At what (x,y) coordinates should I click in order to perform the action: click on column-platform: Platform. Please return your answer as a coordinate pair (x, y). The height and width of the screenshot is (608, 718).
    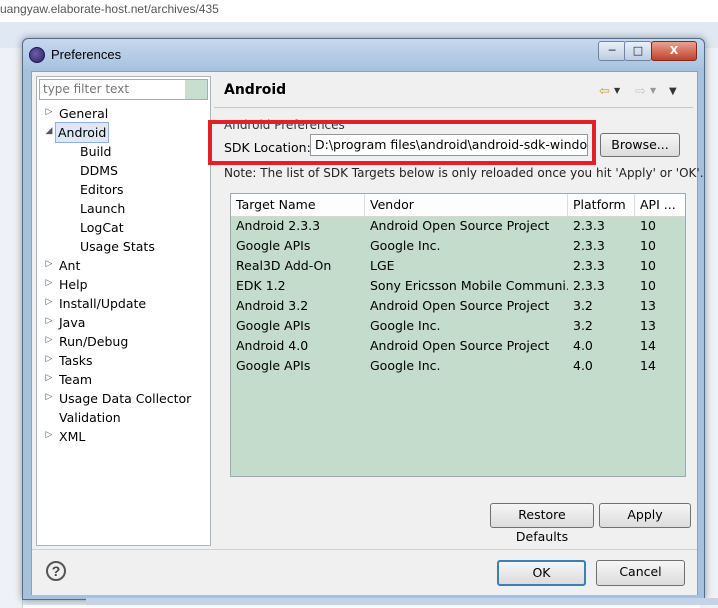
    Looking at the image, I should click on (601, 205).